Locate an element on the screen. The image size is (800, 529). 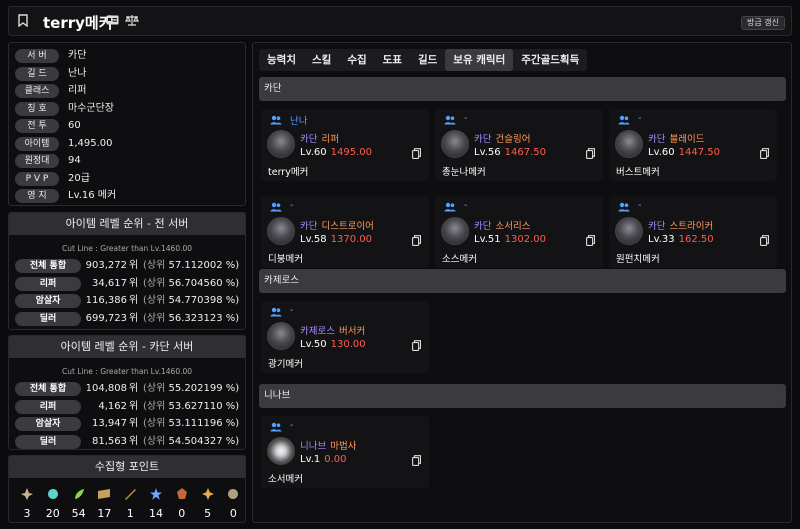
character-item-level: 1370.00 is located at coordinates (351, 239).